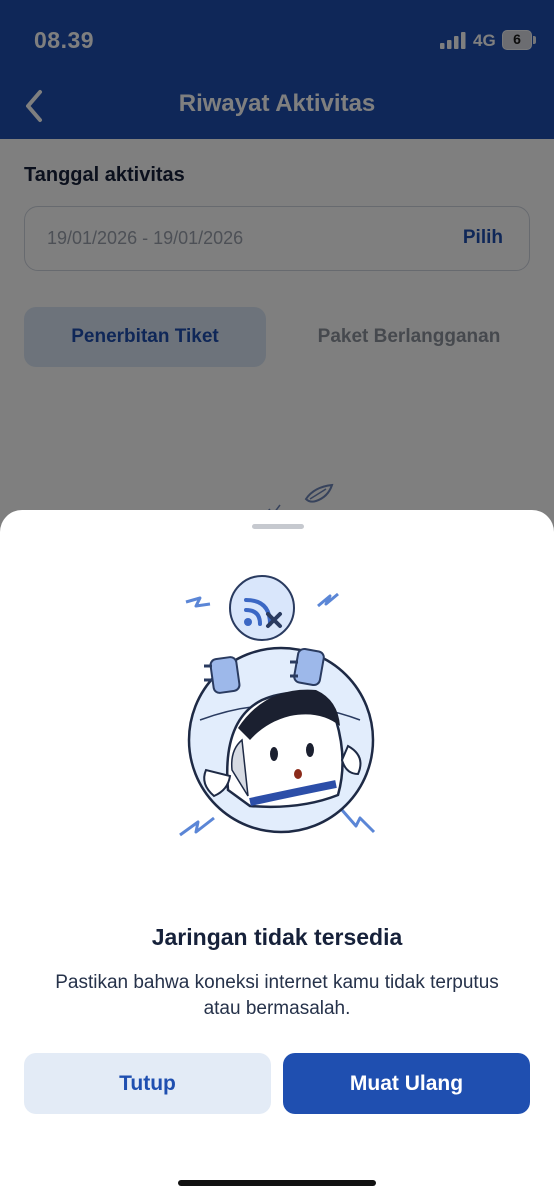  What do you see at coordinates (277, 937) in the screenshot?
I see `sheet-title: Jaringan tidak tersedia` at bounding box center [277, 937].